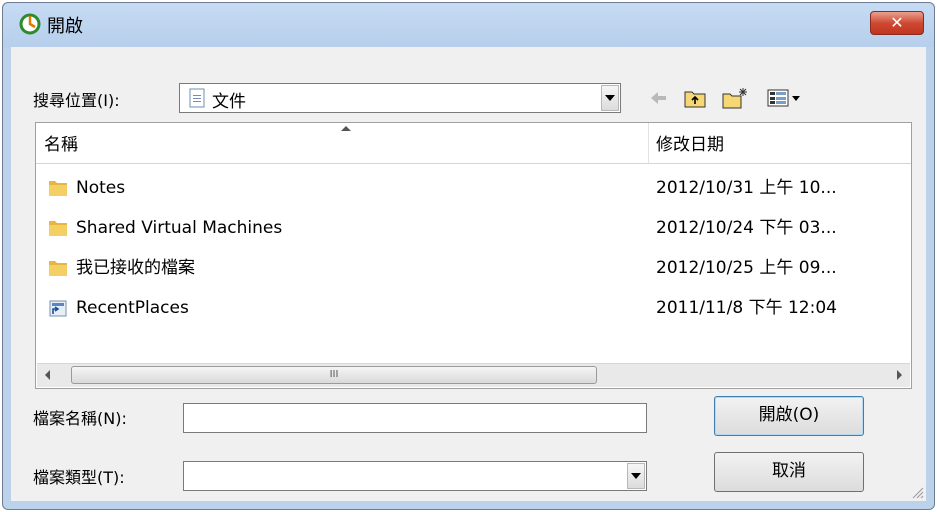 This screenshot has height=512, width=937. What do you see at coordinates (415, 476) in the screenshot?
I see `filetype-dropdown` at bounding box center [415, 476].